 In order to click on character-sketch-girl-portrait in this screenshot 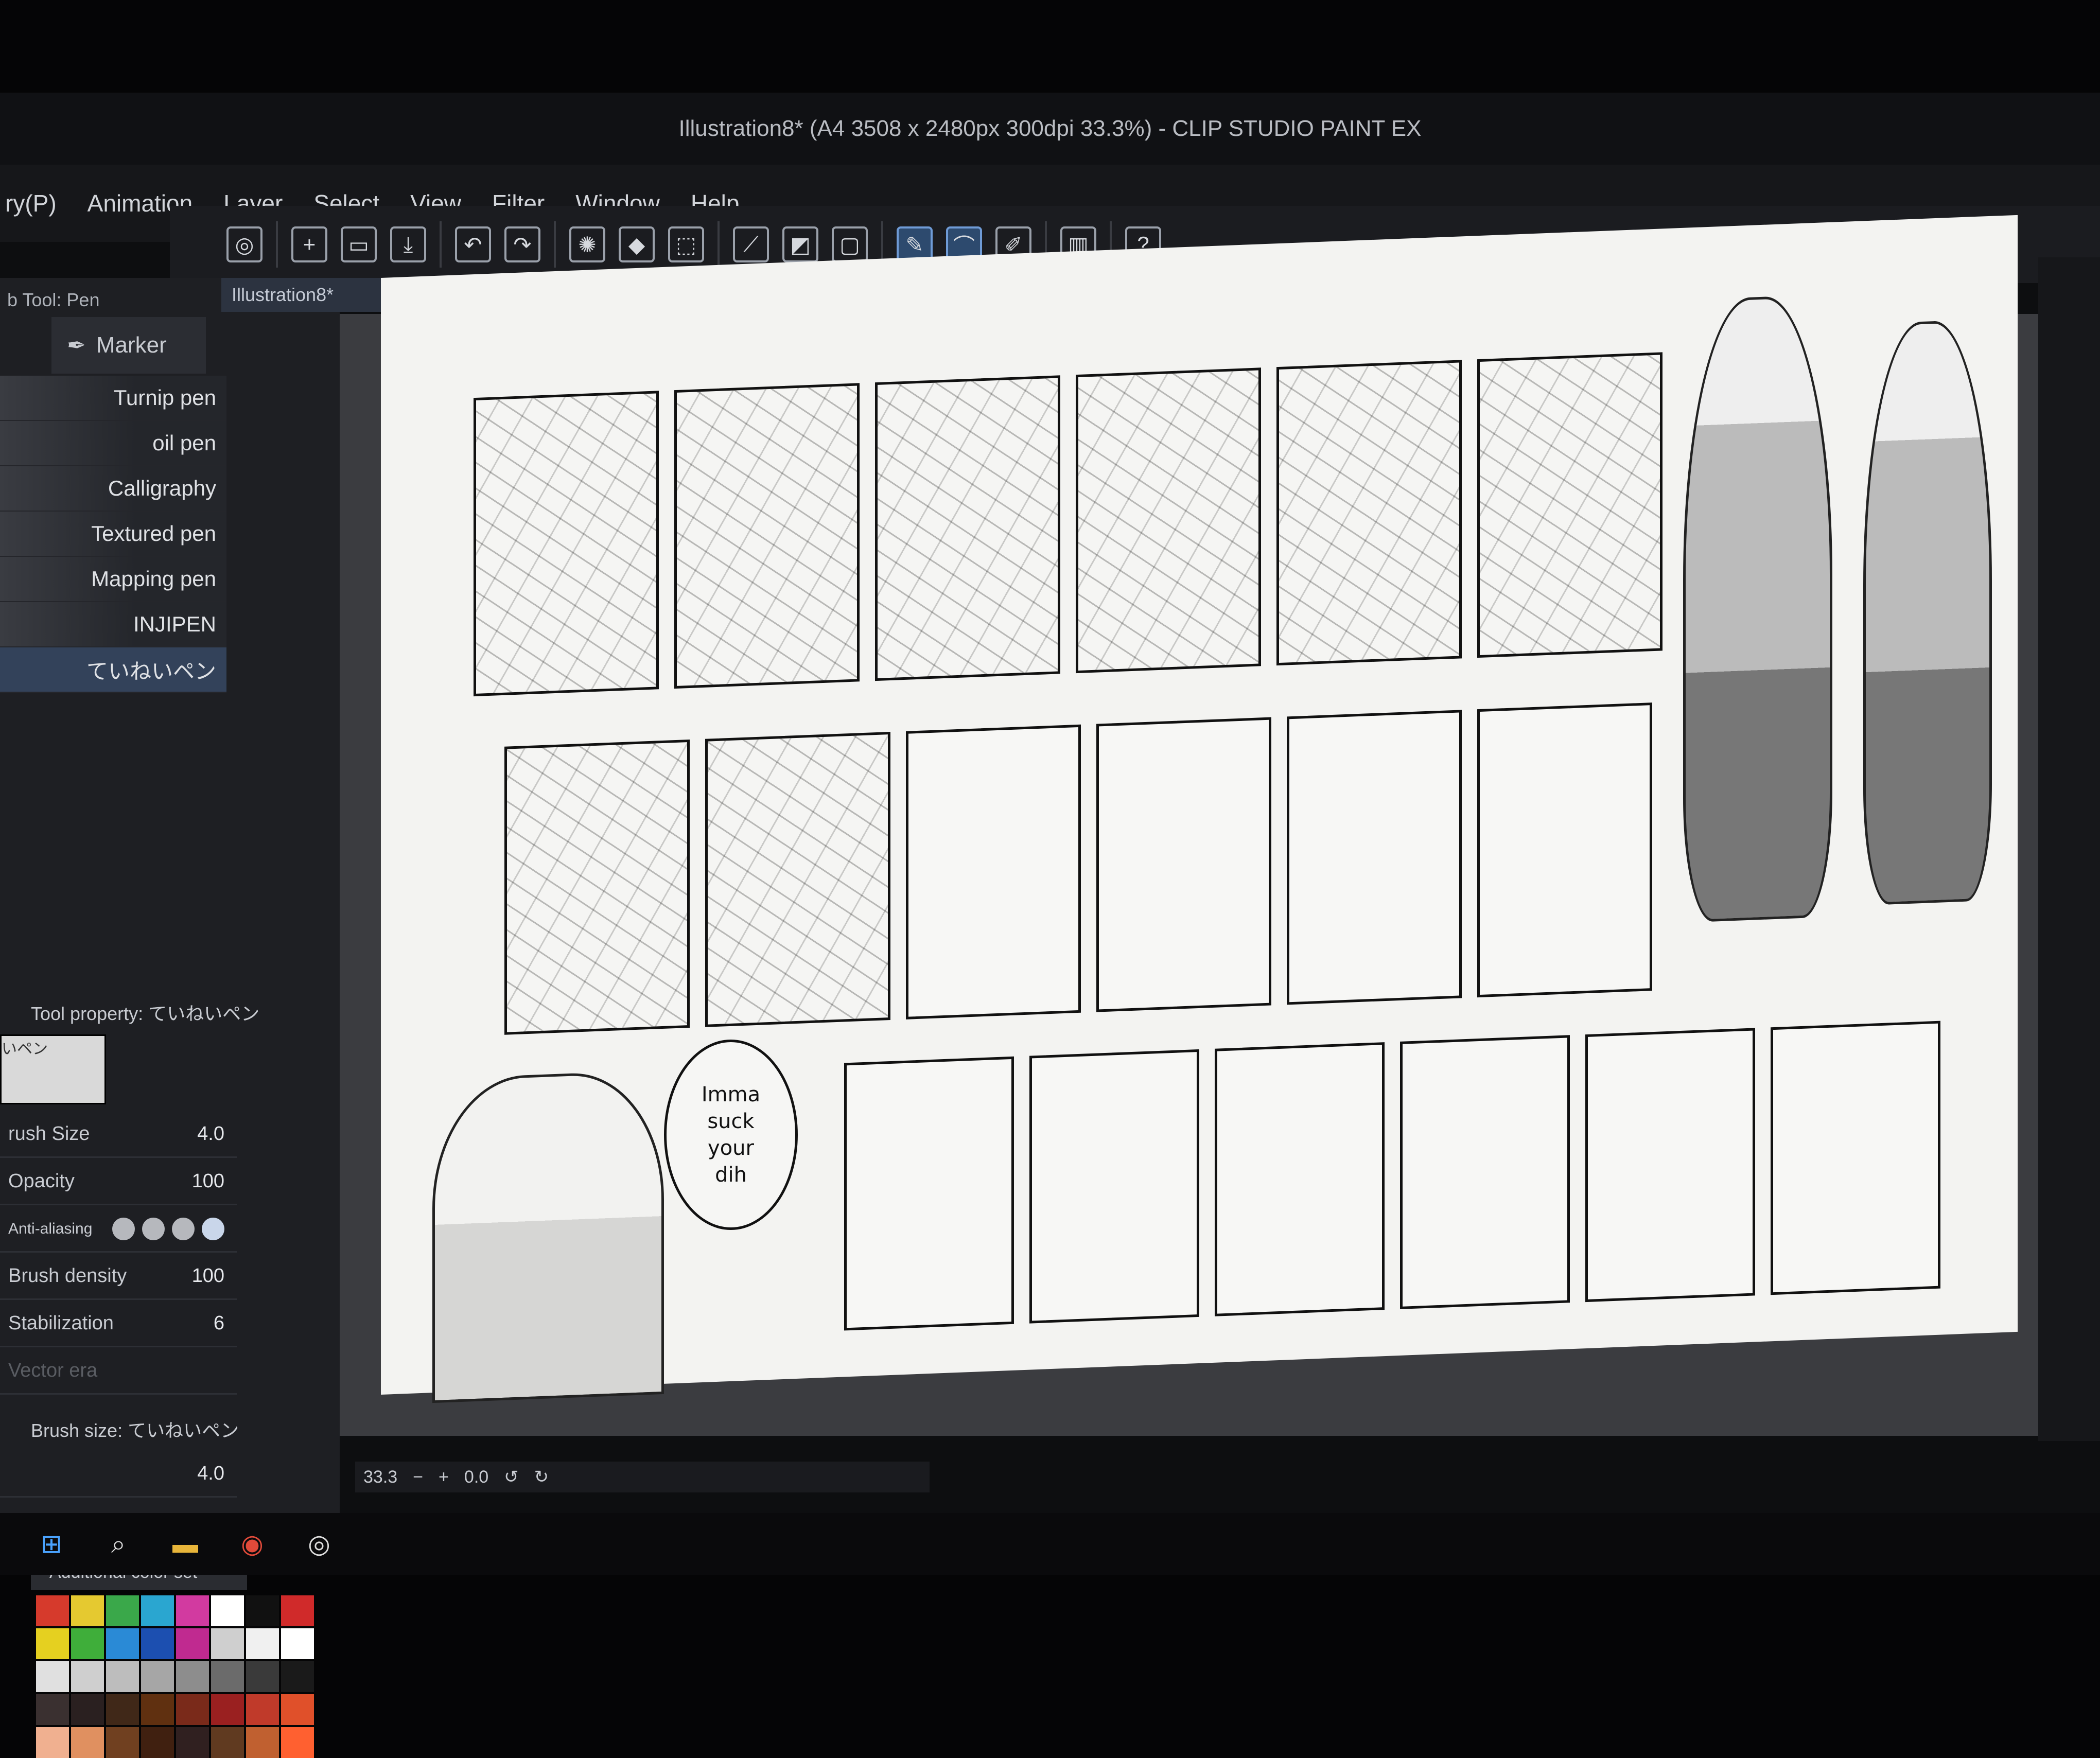, I will do `click(548, 1236)`.